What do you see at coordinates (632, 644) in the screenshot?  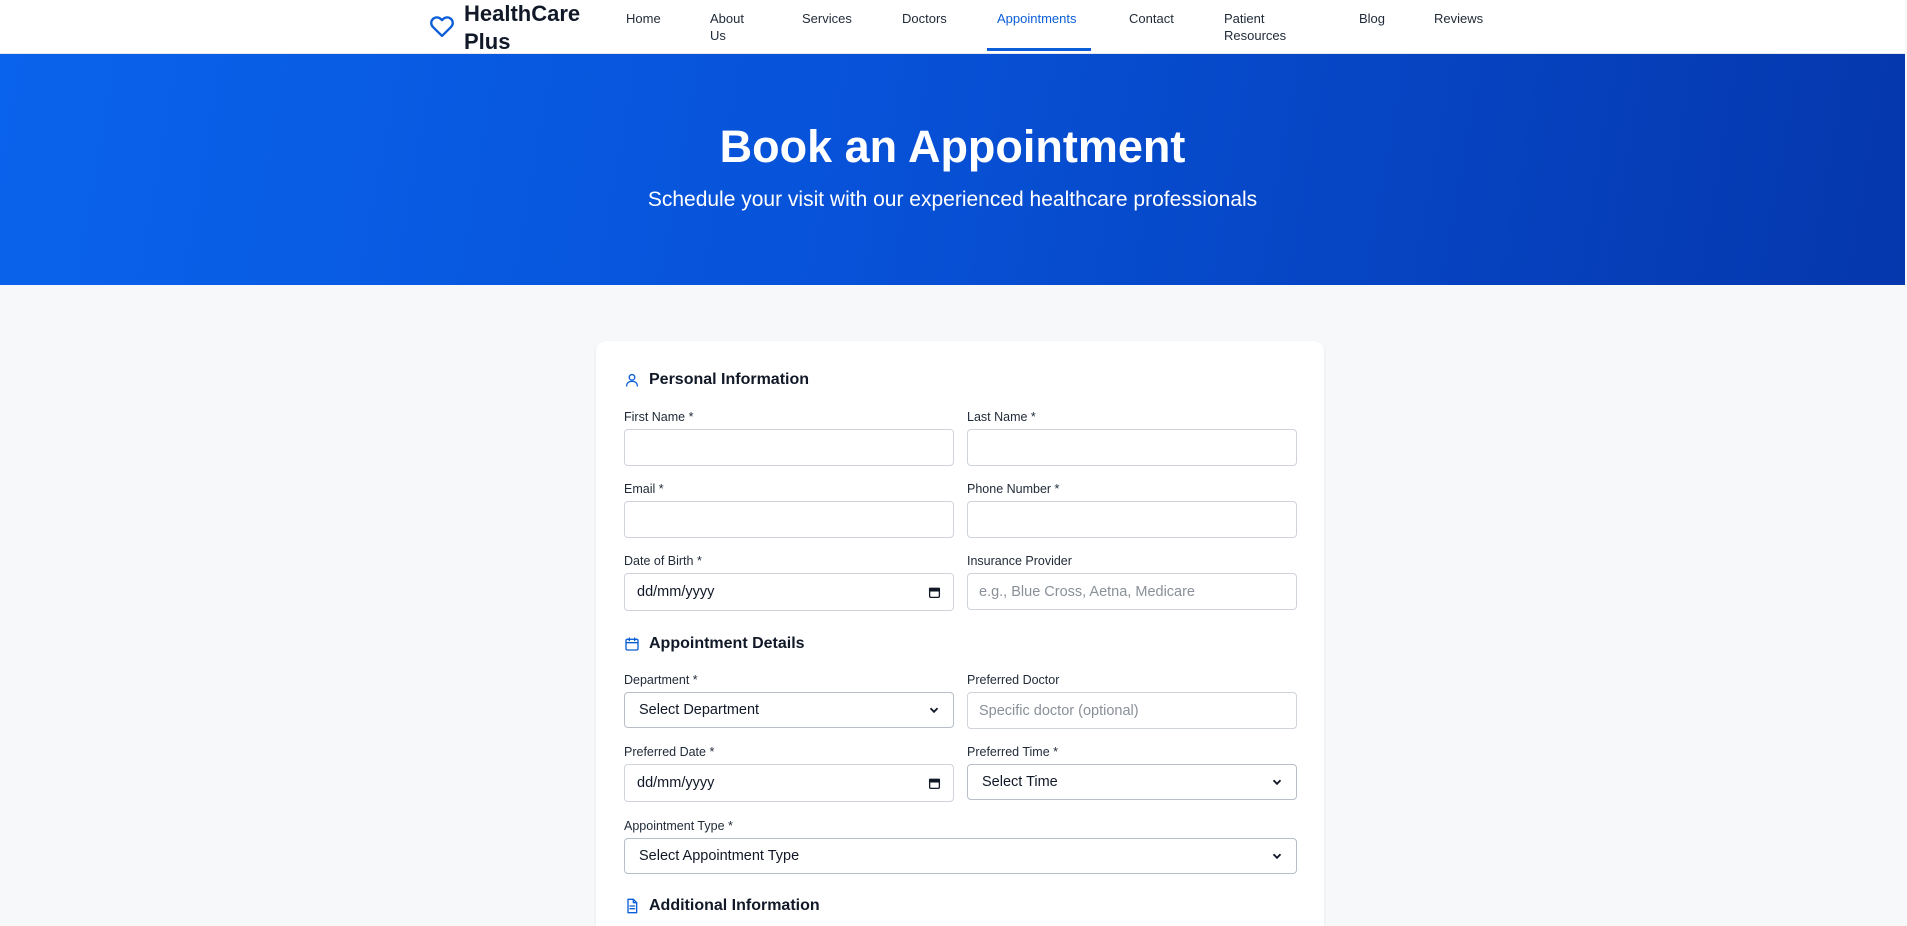 I see `calendar-icon` at bounding box center [632, 644].